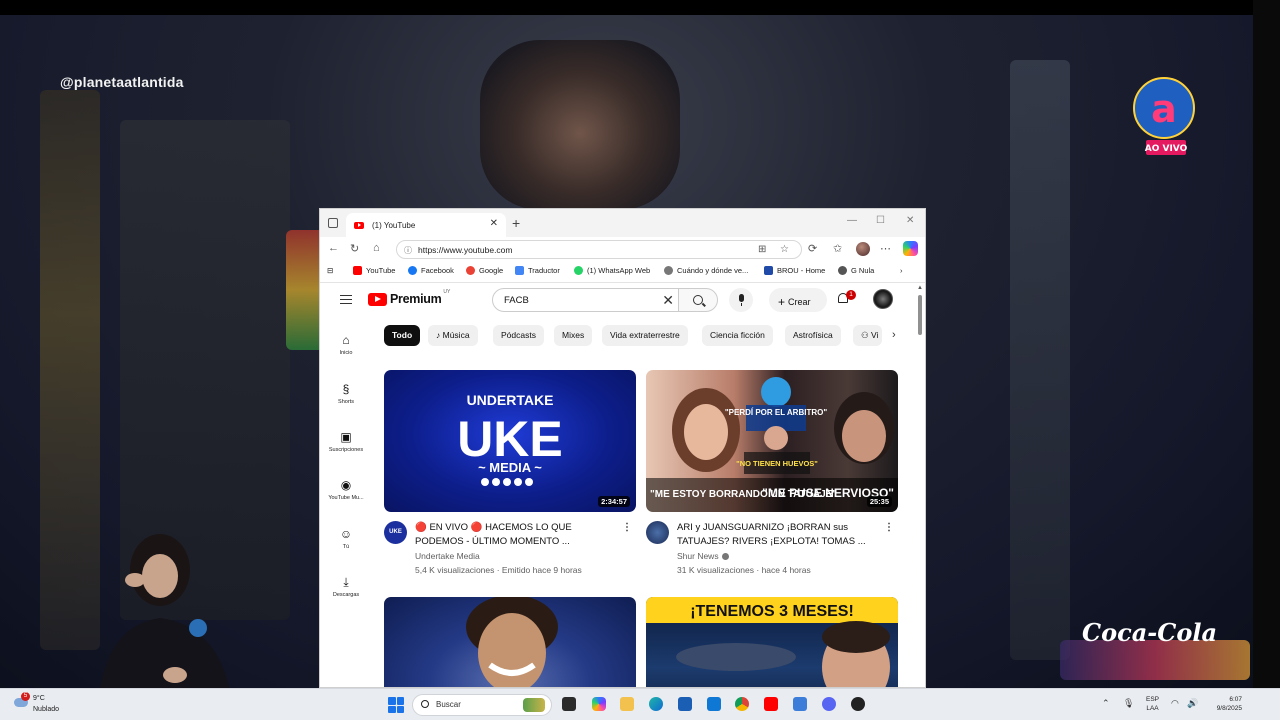  What do you see at coordinates (346, 393) in the screenshot?
I see `sidebar-item-shorts: § Shorts` at bounding box center [346, 393].